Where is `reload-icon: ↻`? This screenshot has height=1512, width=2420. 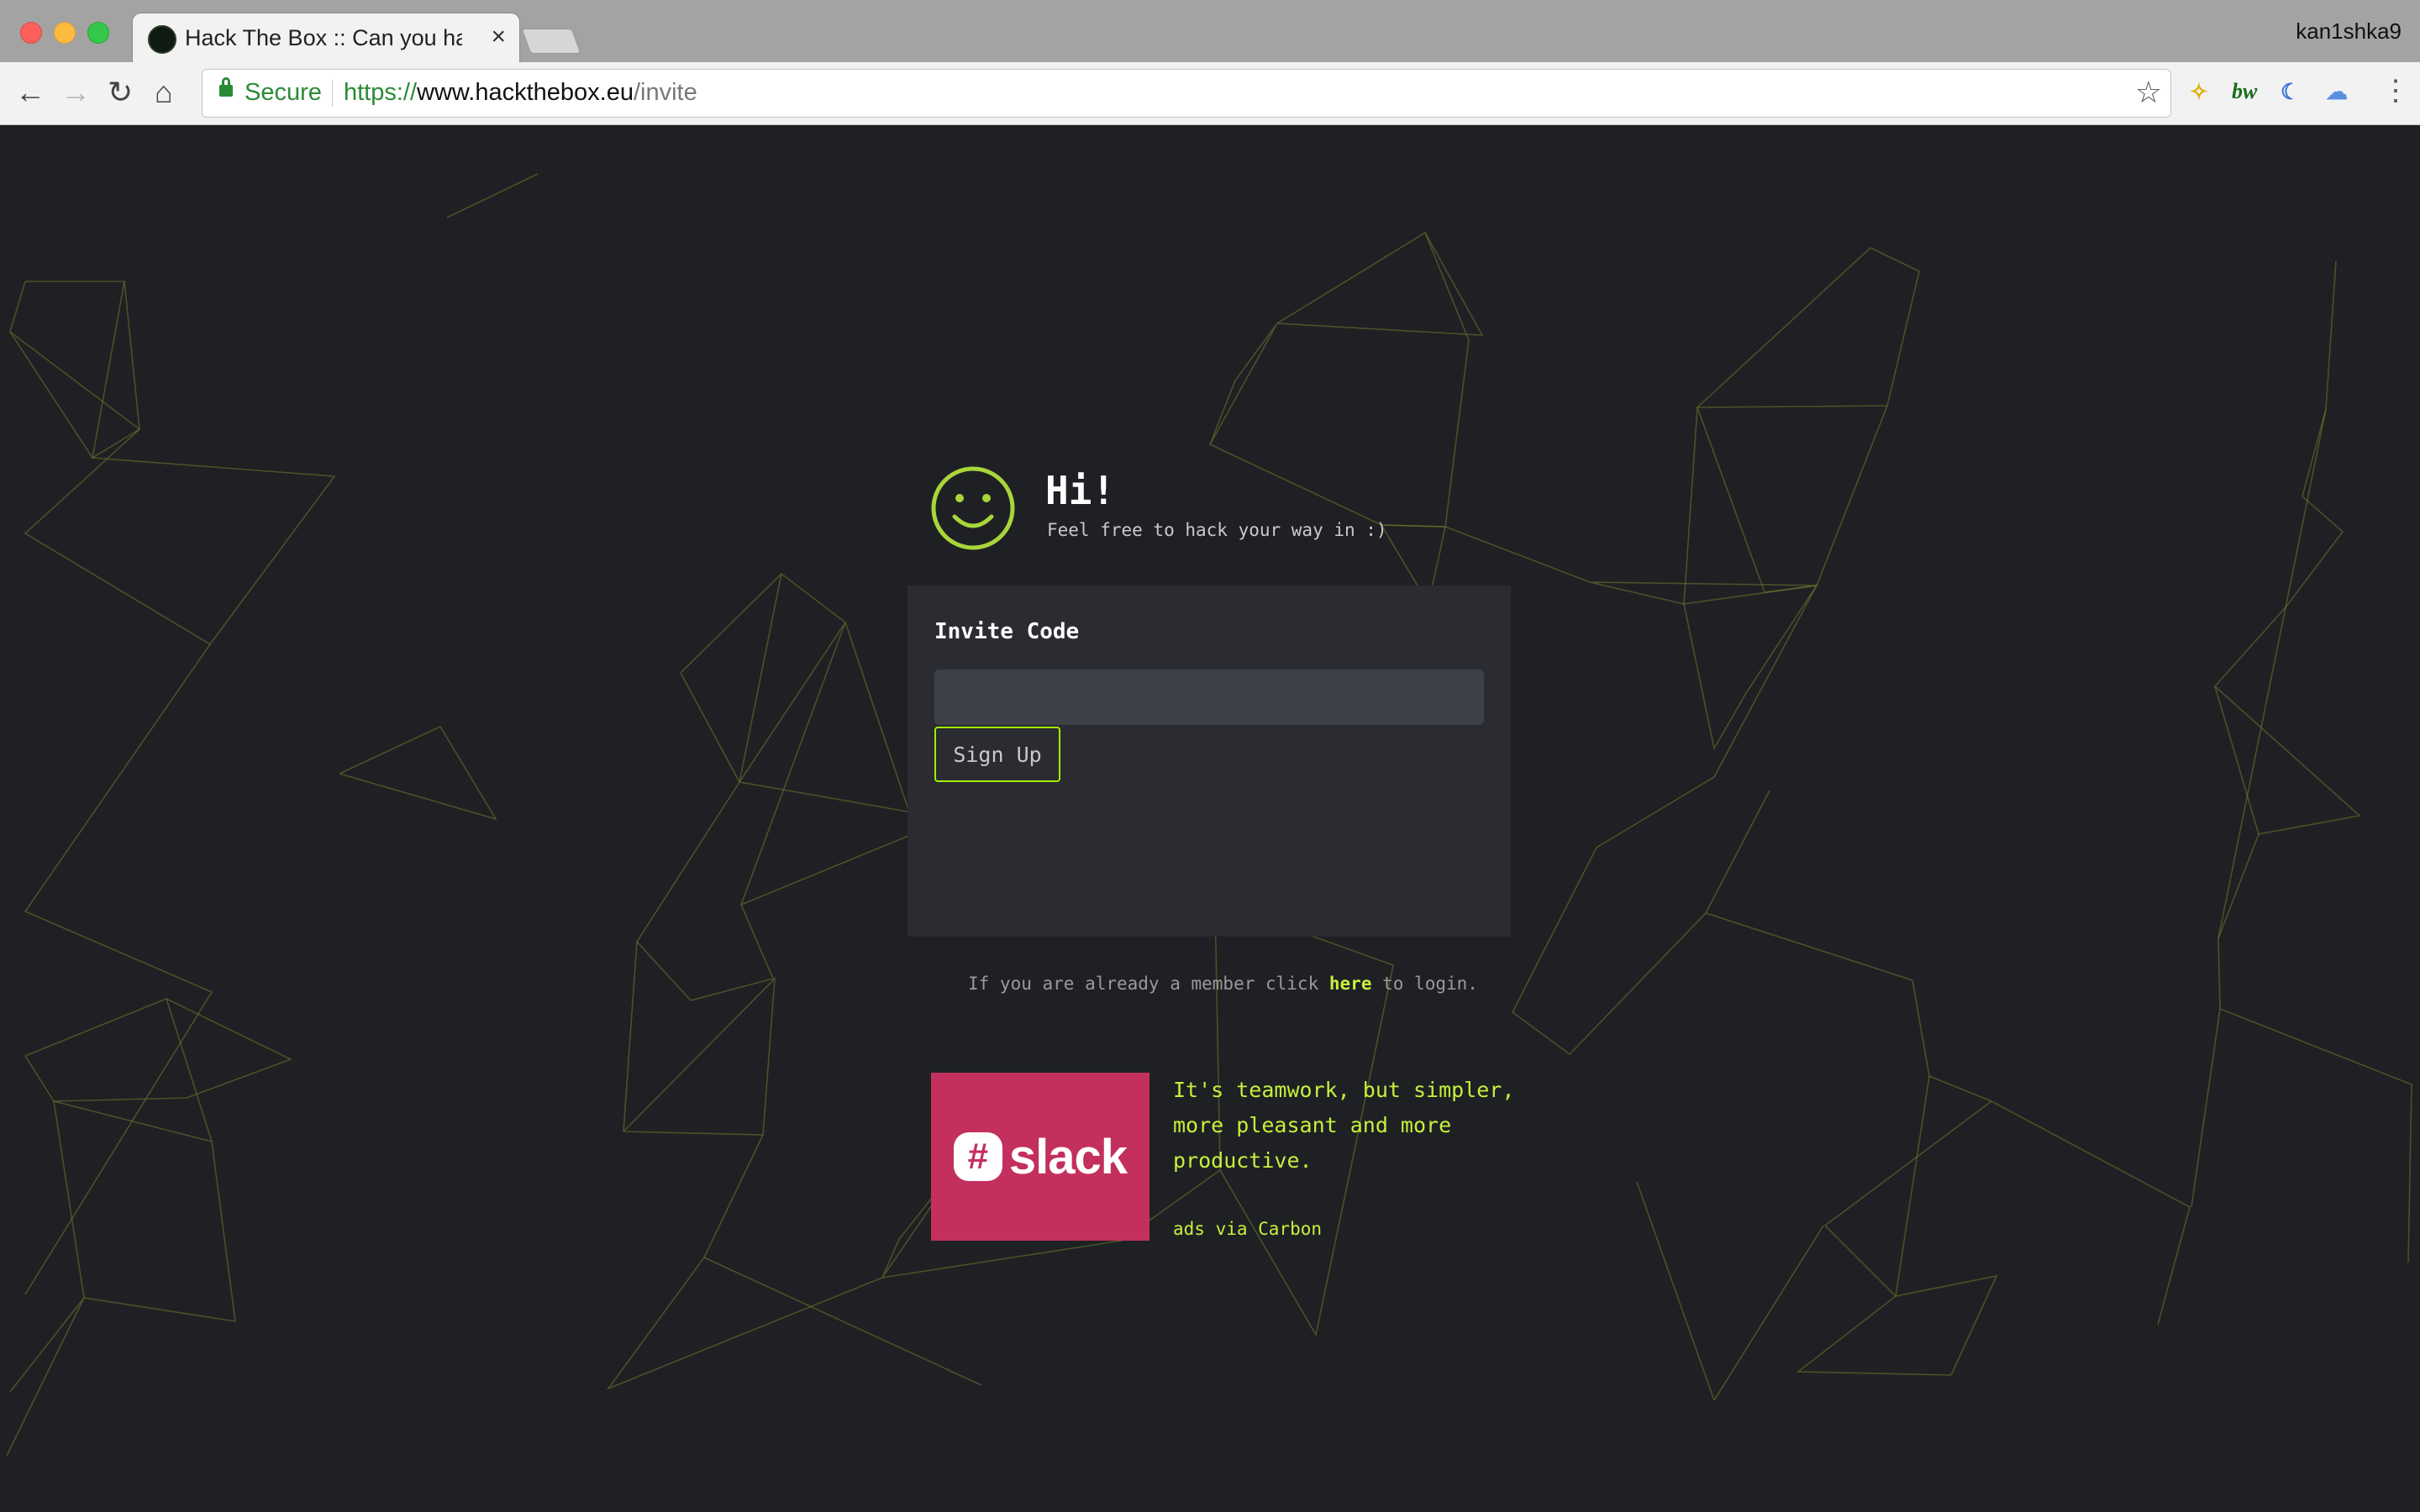 reload-icon: ↻ is located at coordinates (120, 92).